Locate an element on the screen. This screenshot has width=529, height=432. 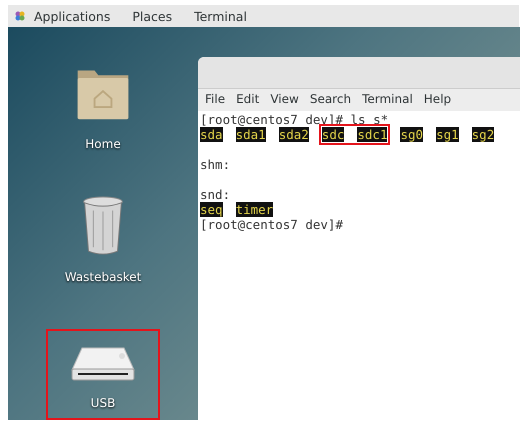
file-name: timer is located at coordinates (255, 209).